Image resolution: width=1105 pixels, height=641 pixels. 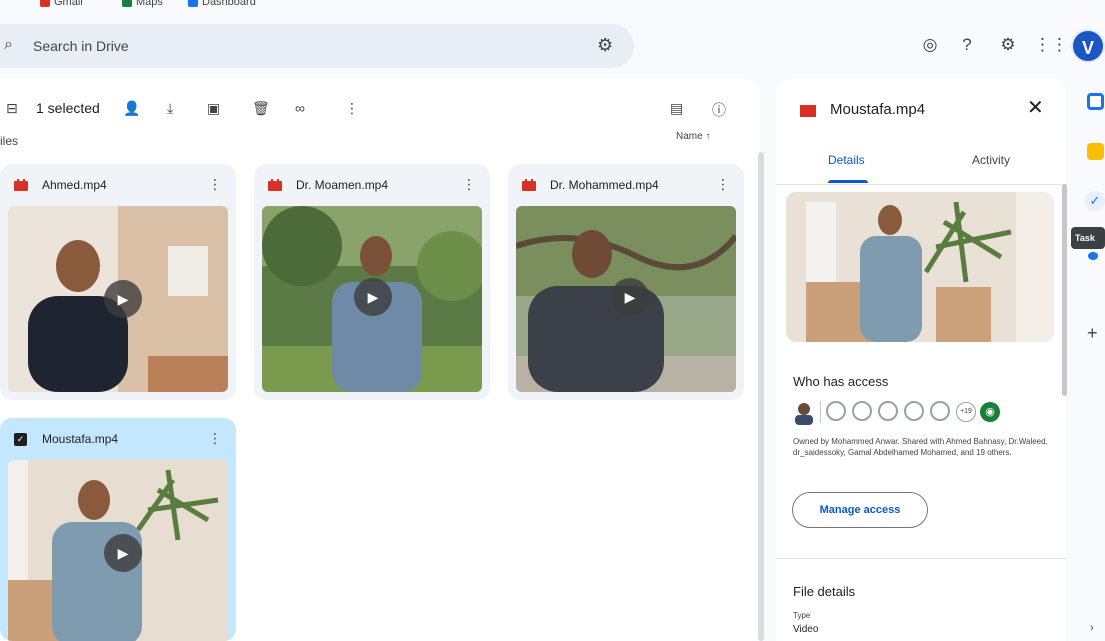 I want to click on preview-image, so click(x=920, y=267).